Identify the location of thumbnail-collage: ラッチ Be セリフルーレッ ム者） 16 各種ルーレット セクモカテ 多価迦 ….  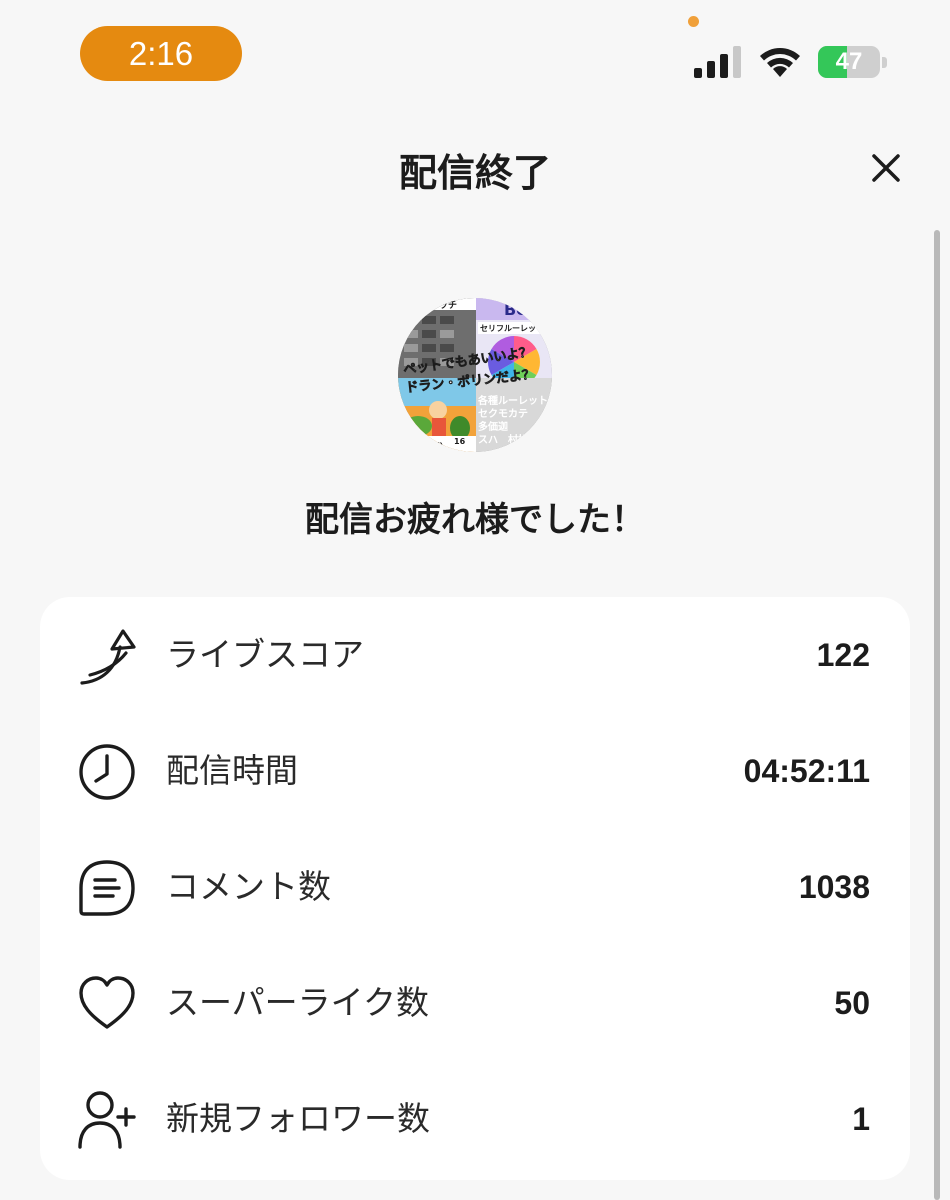
(475, 375).